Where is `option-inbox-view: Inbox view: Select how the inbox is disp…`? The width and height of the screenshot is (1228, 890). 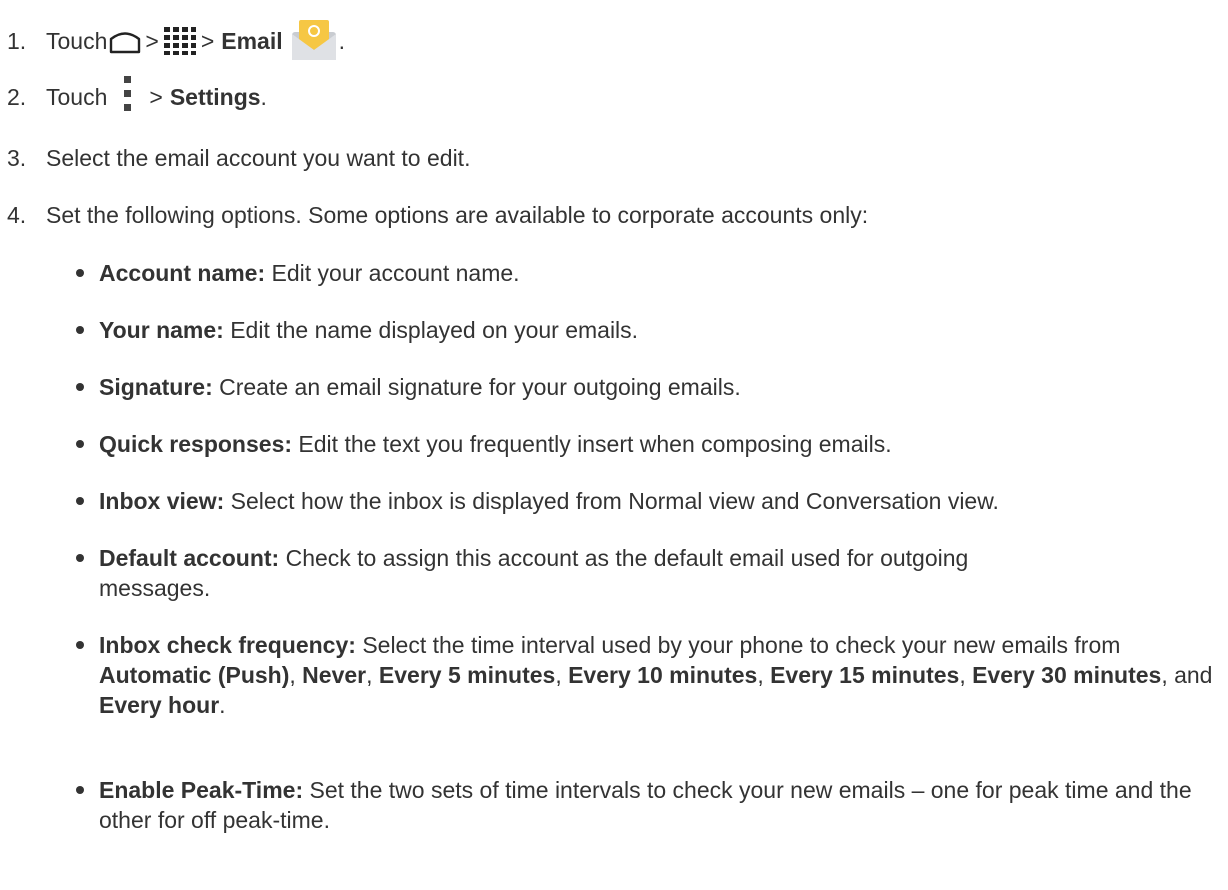 option-inbox-view: Inbox view: Select how the inbox is disp… is located at coordinates (646, 501).